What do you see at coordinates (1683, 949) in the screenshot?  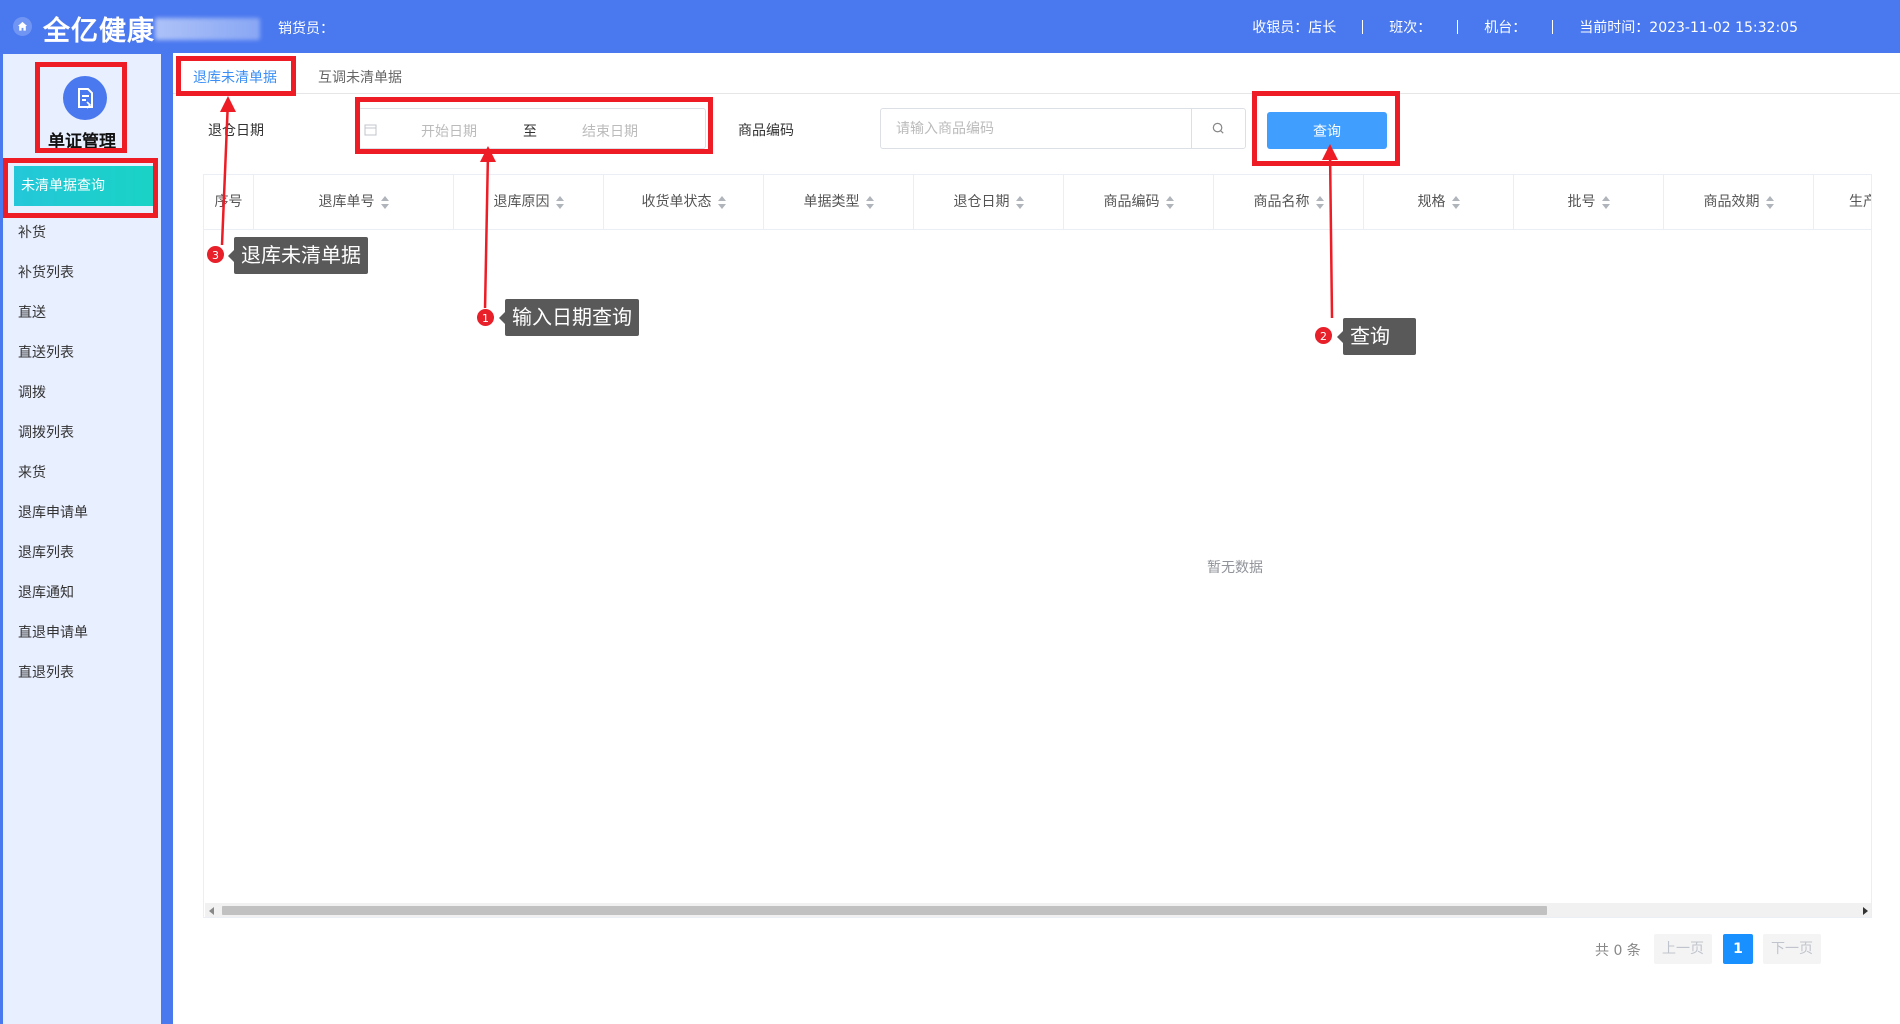 I see `prev-page-button: 上一页` at bounding box center [1683, 949].